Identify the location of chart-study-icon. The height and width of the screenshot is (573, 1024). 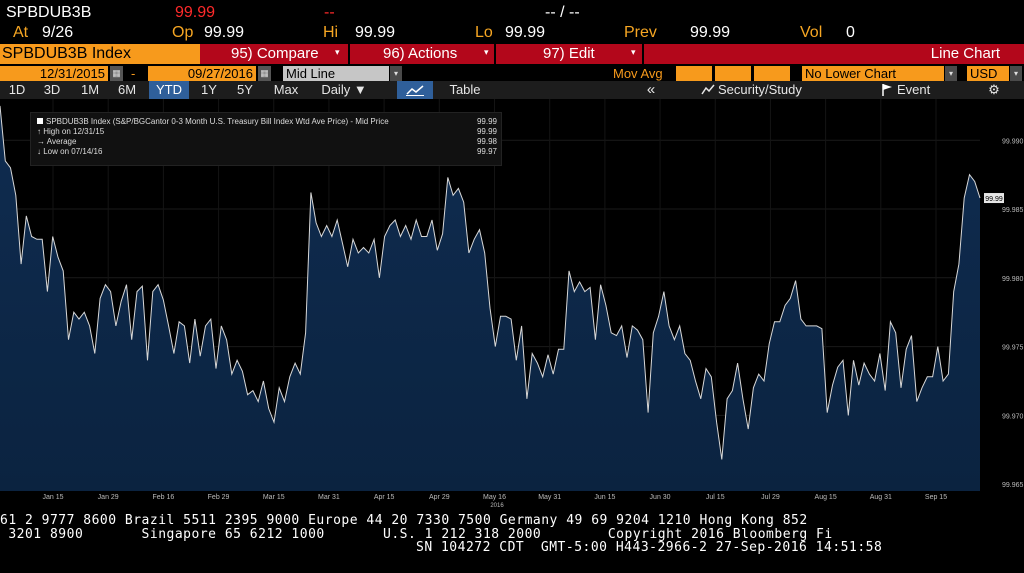
(708, 90).